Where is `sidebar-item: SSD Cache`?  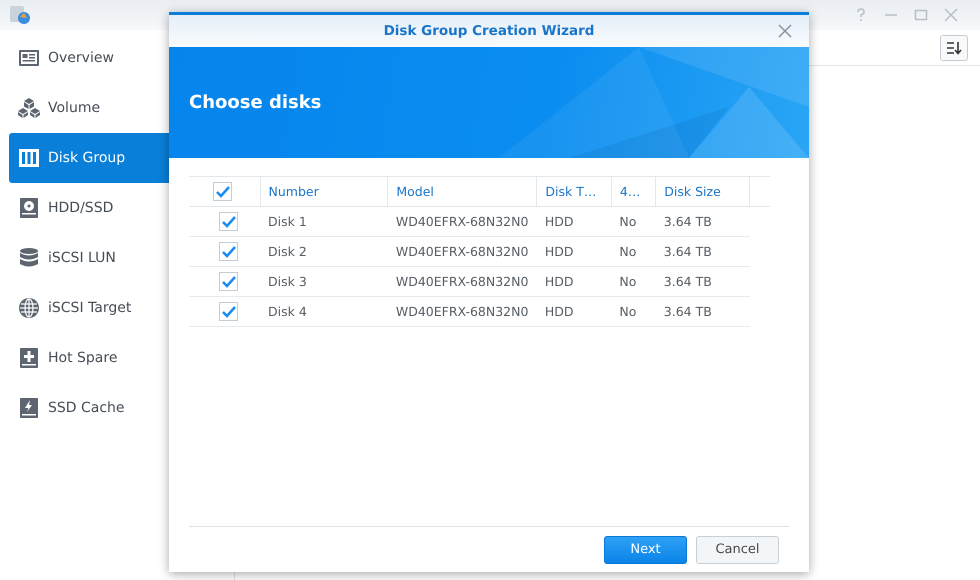
sidebar-item: SSD Cache is located at coordinates (121, 408).